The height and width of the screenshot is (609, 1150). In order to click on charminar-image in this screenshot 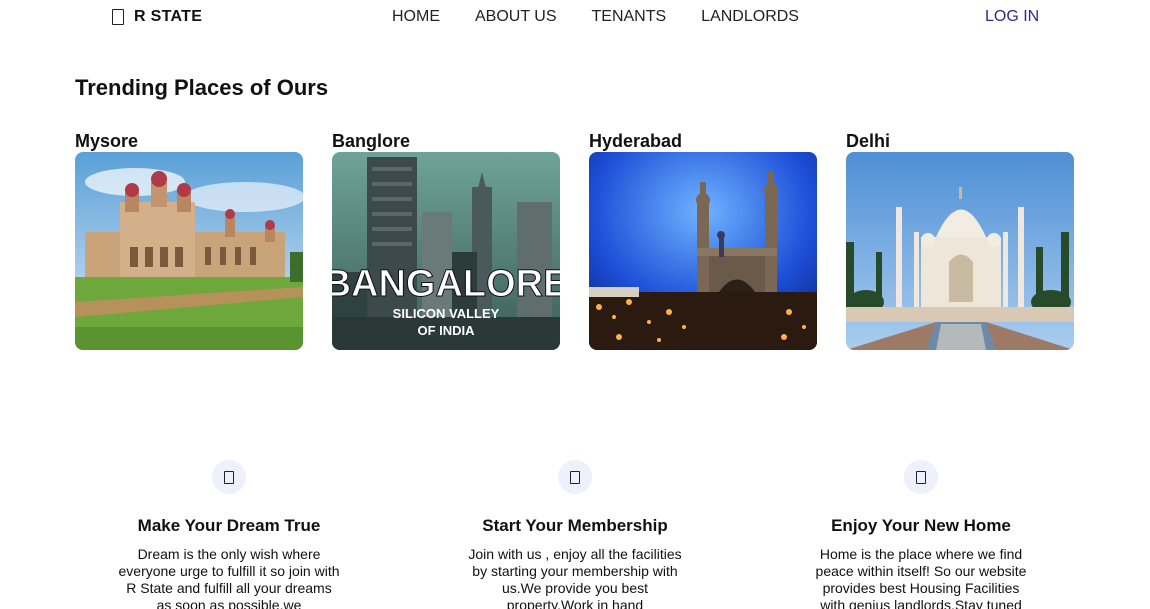, I will do `click(703, 251)`.